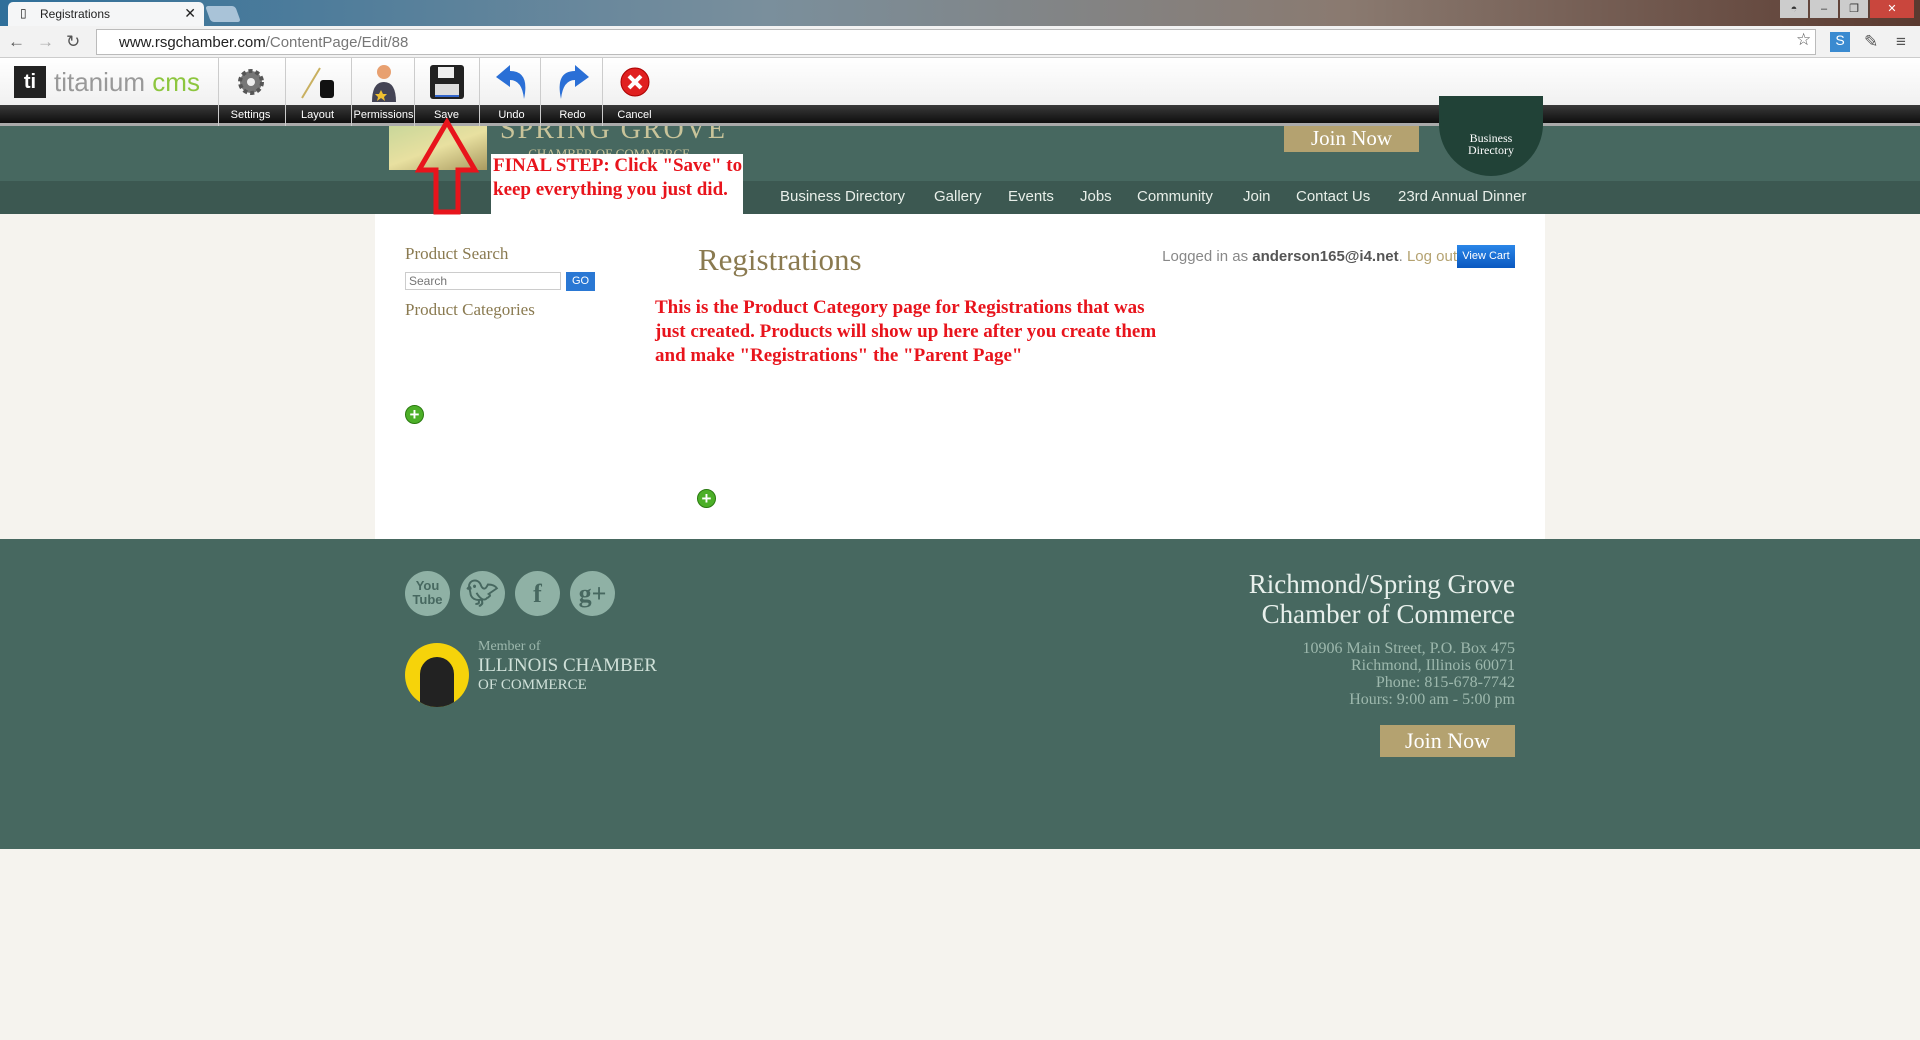 The image size is (1920, 1040). Describe the element at coordinates (1871, 42) in the screenshot. I see `tools-icon: ✎` at that location.